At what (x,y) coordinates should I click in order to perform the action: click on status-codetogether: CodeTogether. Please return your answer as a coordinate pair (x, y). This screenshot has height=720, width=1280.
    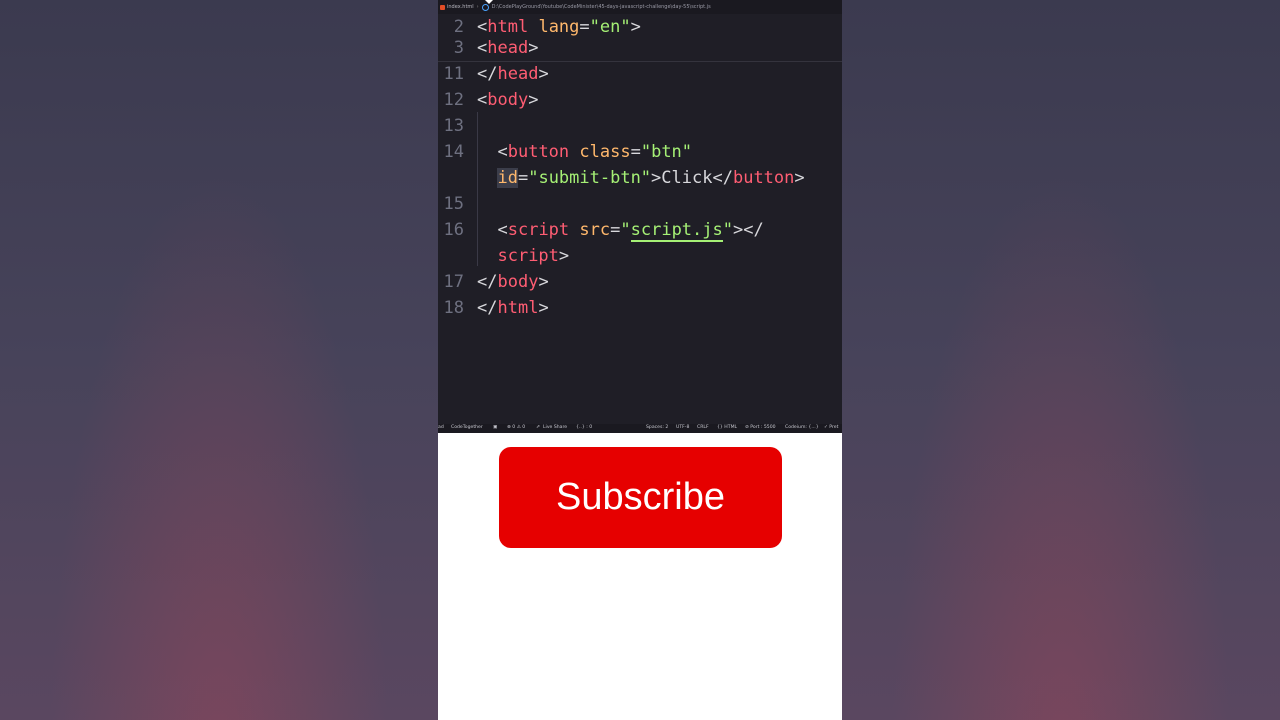
    Looking at the image, I should click on (467, 427).